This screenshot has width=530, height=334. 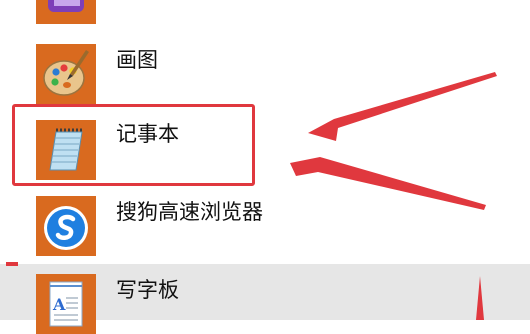 I want to click on app-item-onenote, so click(x=265, y=16).